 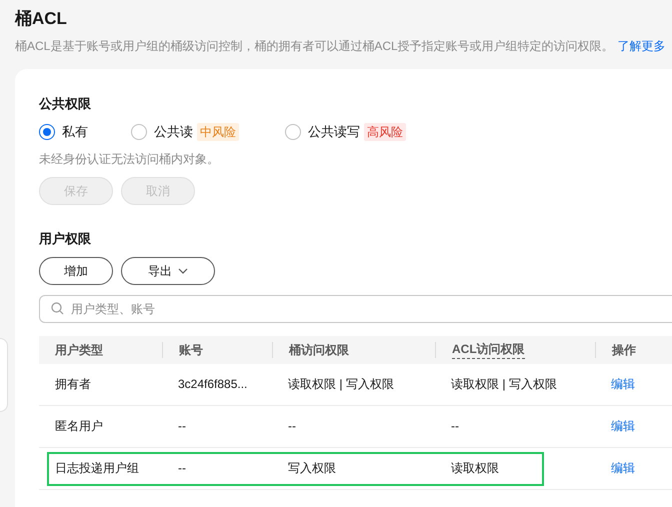 I want to click on radio-label: 公共读写, so click(x=334, y=132).